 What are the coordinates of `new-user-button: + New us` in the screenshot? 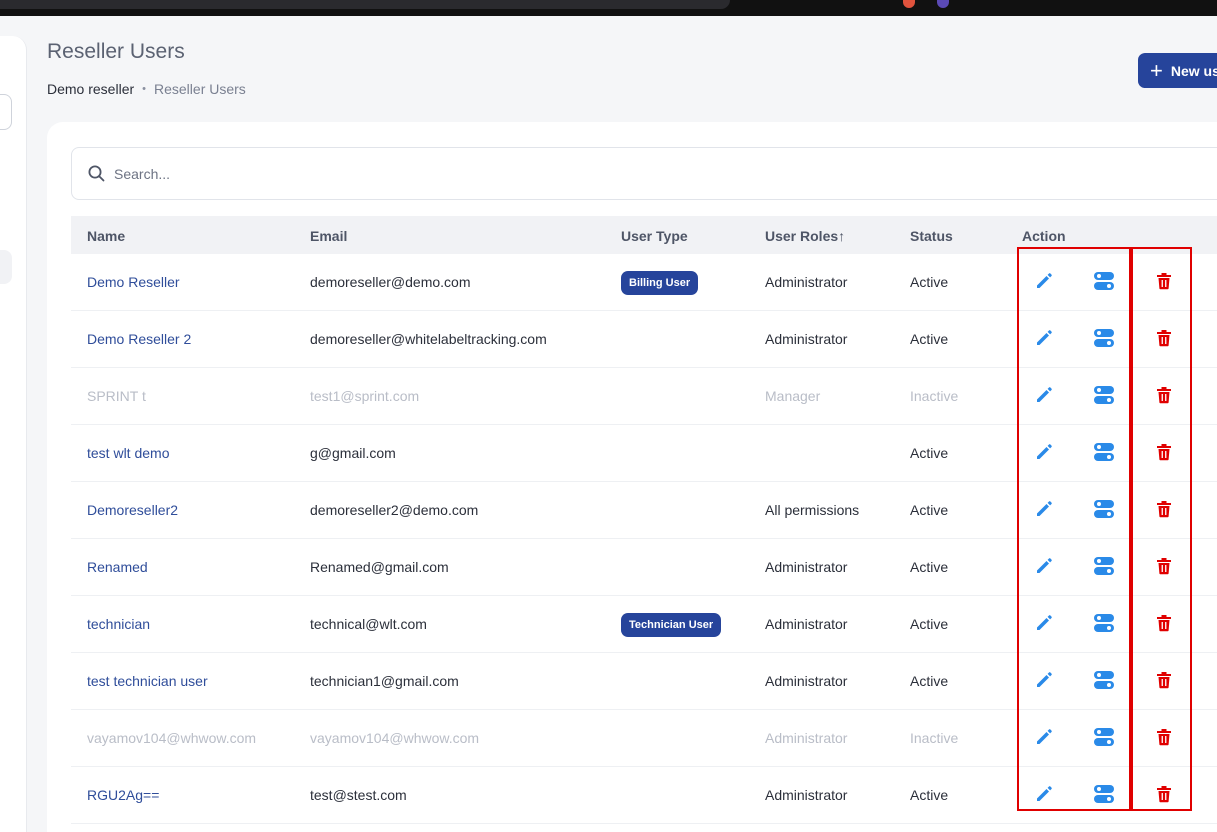 It's located at (1177, 70).